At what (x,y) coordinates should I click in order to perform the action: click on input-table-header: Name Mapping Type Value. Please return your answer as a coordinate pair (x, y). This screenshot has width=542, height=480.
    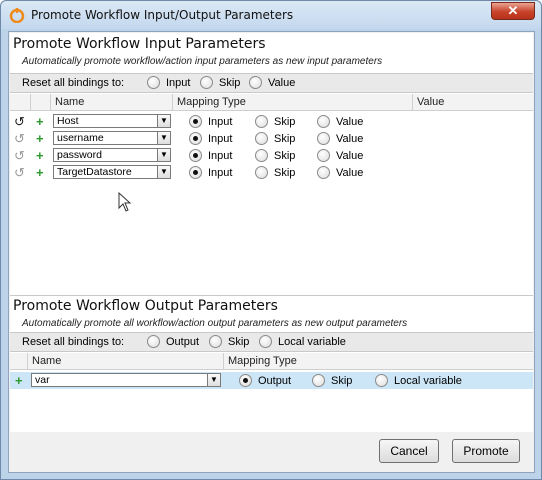
    Looking at the image, I should click on (271, 102).